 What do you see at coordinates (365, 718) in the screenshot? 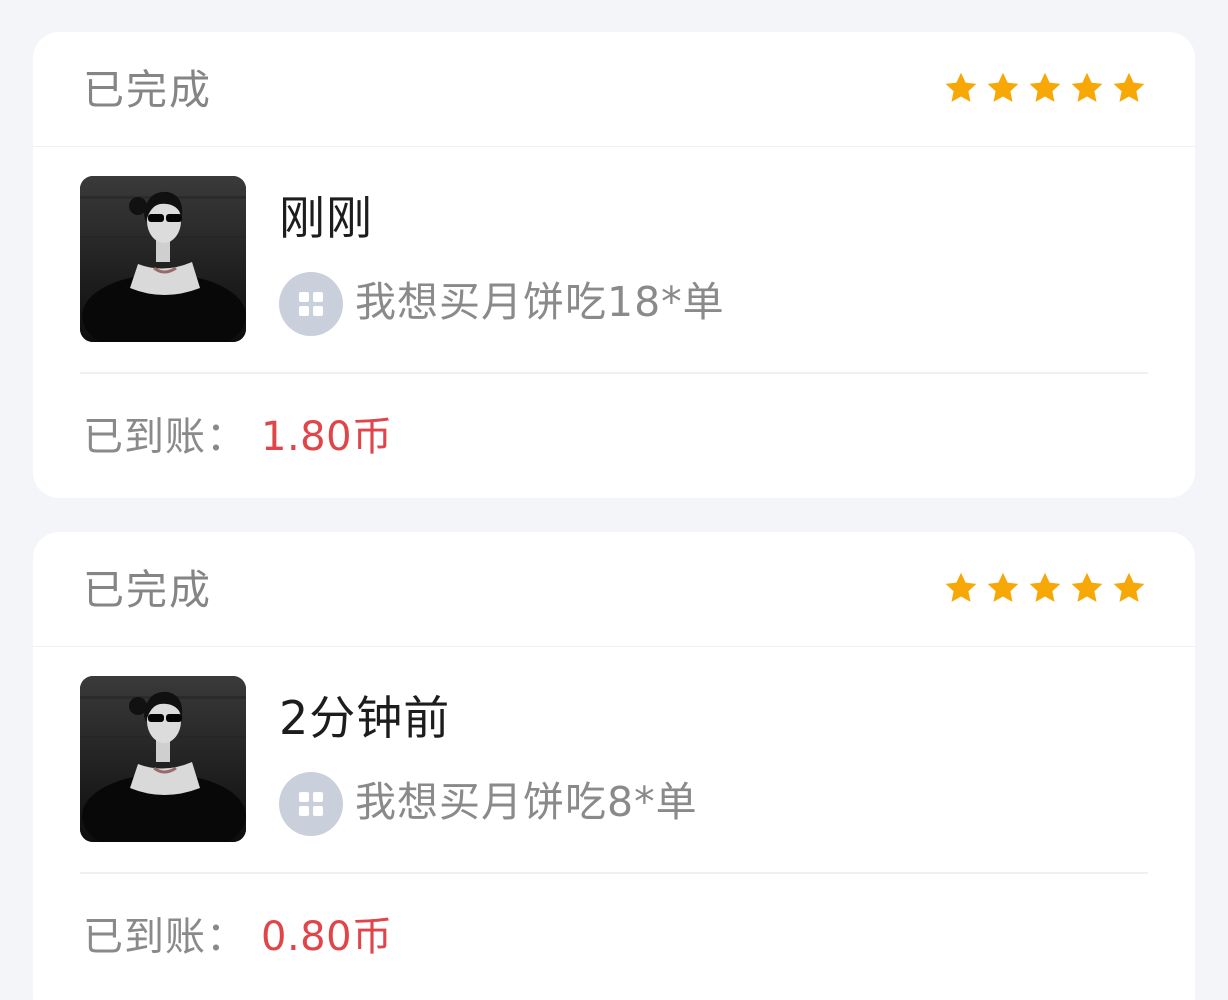
I see `order-time: 2分钟前` at bounding box center [365, 718].